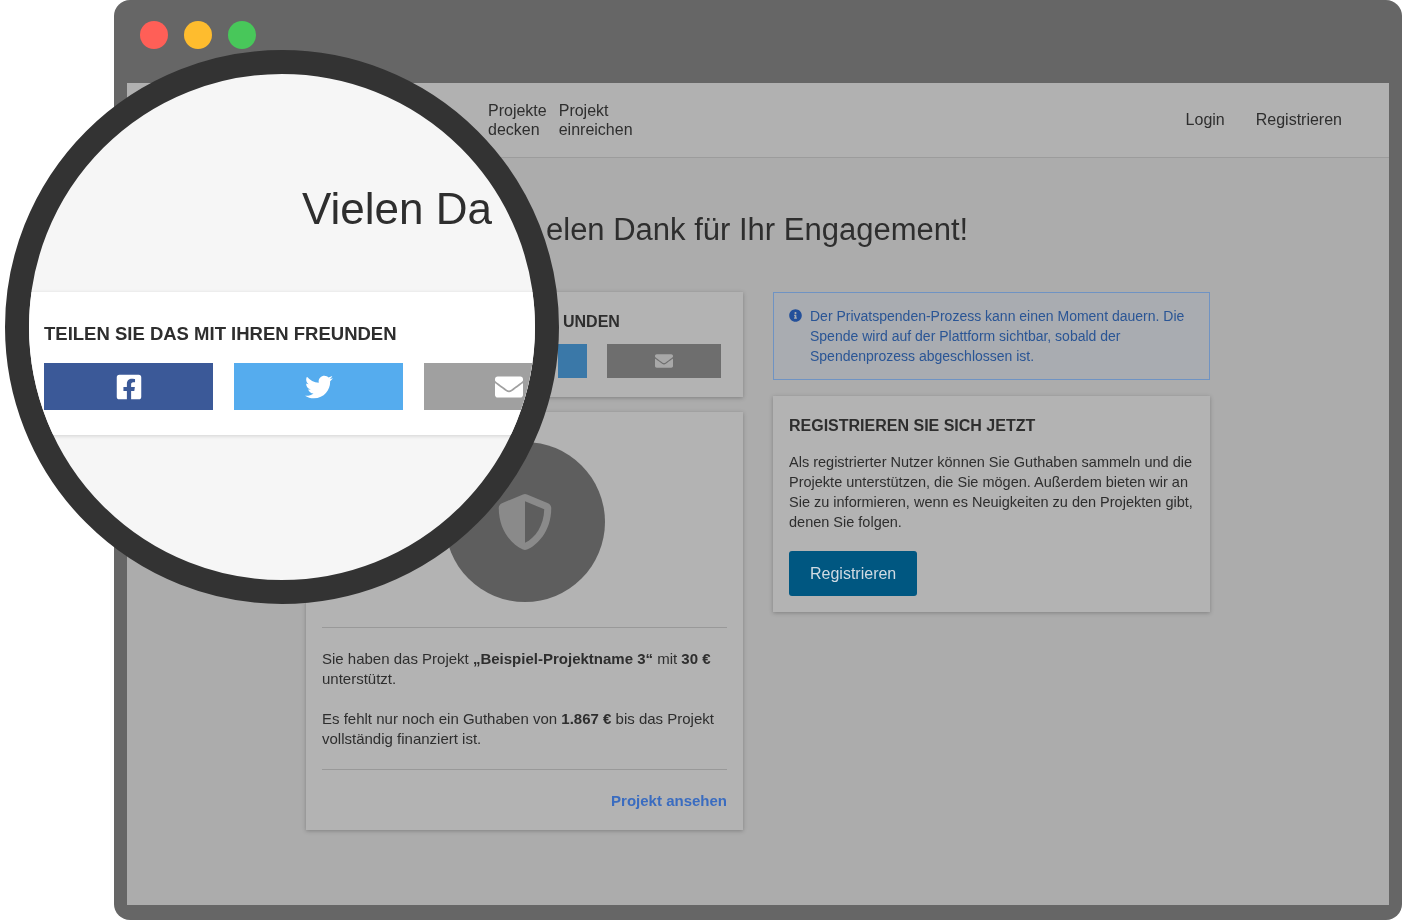 This screenshot has width=1402, height=920. I want to click on nav-link: Registrieren, so click(1298, 120).